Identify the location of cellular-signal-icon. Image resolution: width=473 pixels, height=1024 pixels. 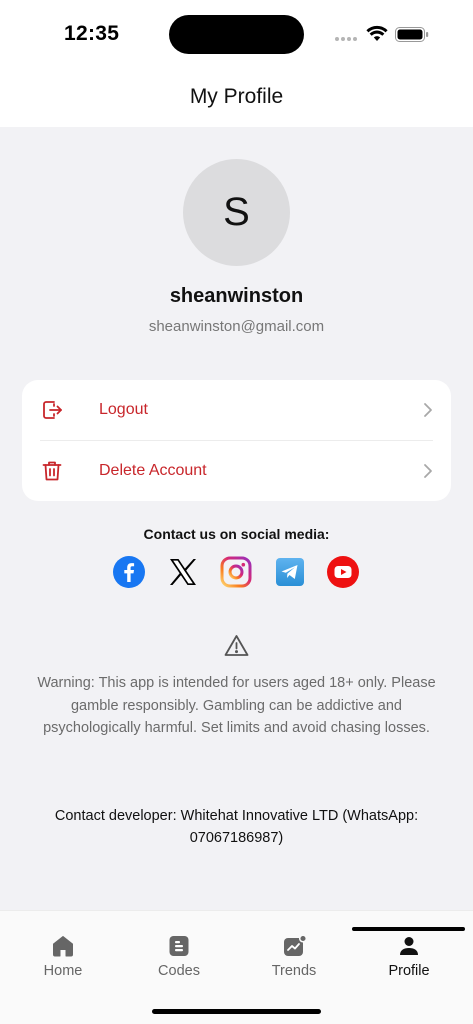
(346, 39).